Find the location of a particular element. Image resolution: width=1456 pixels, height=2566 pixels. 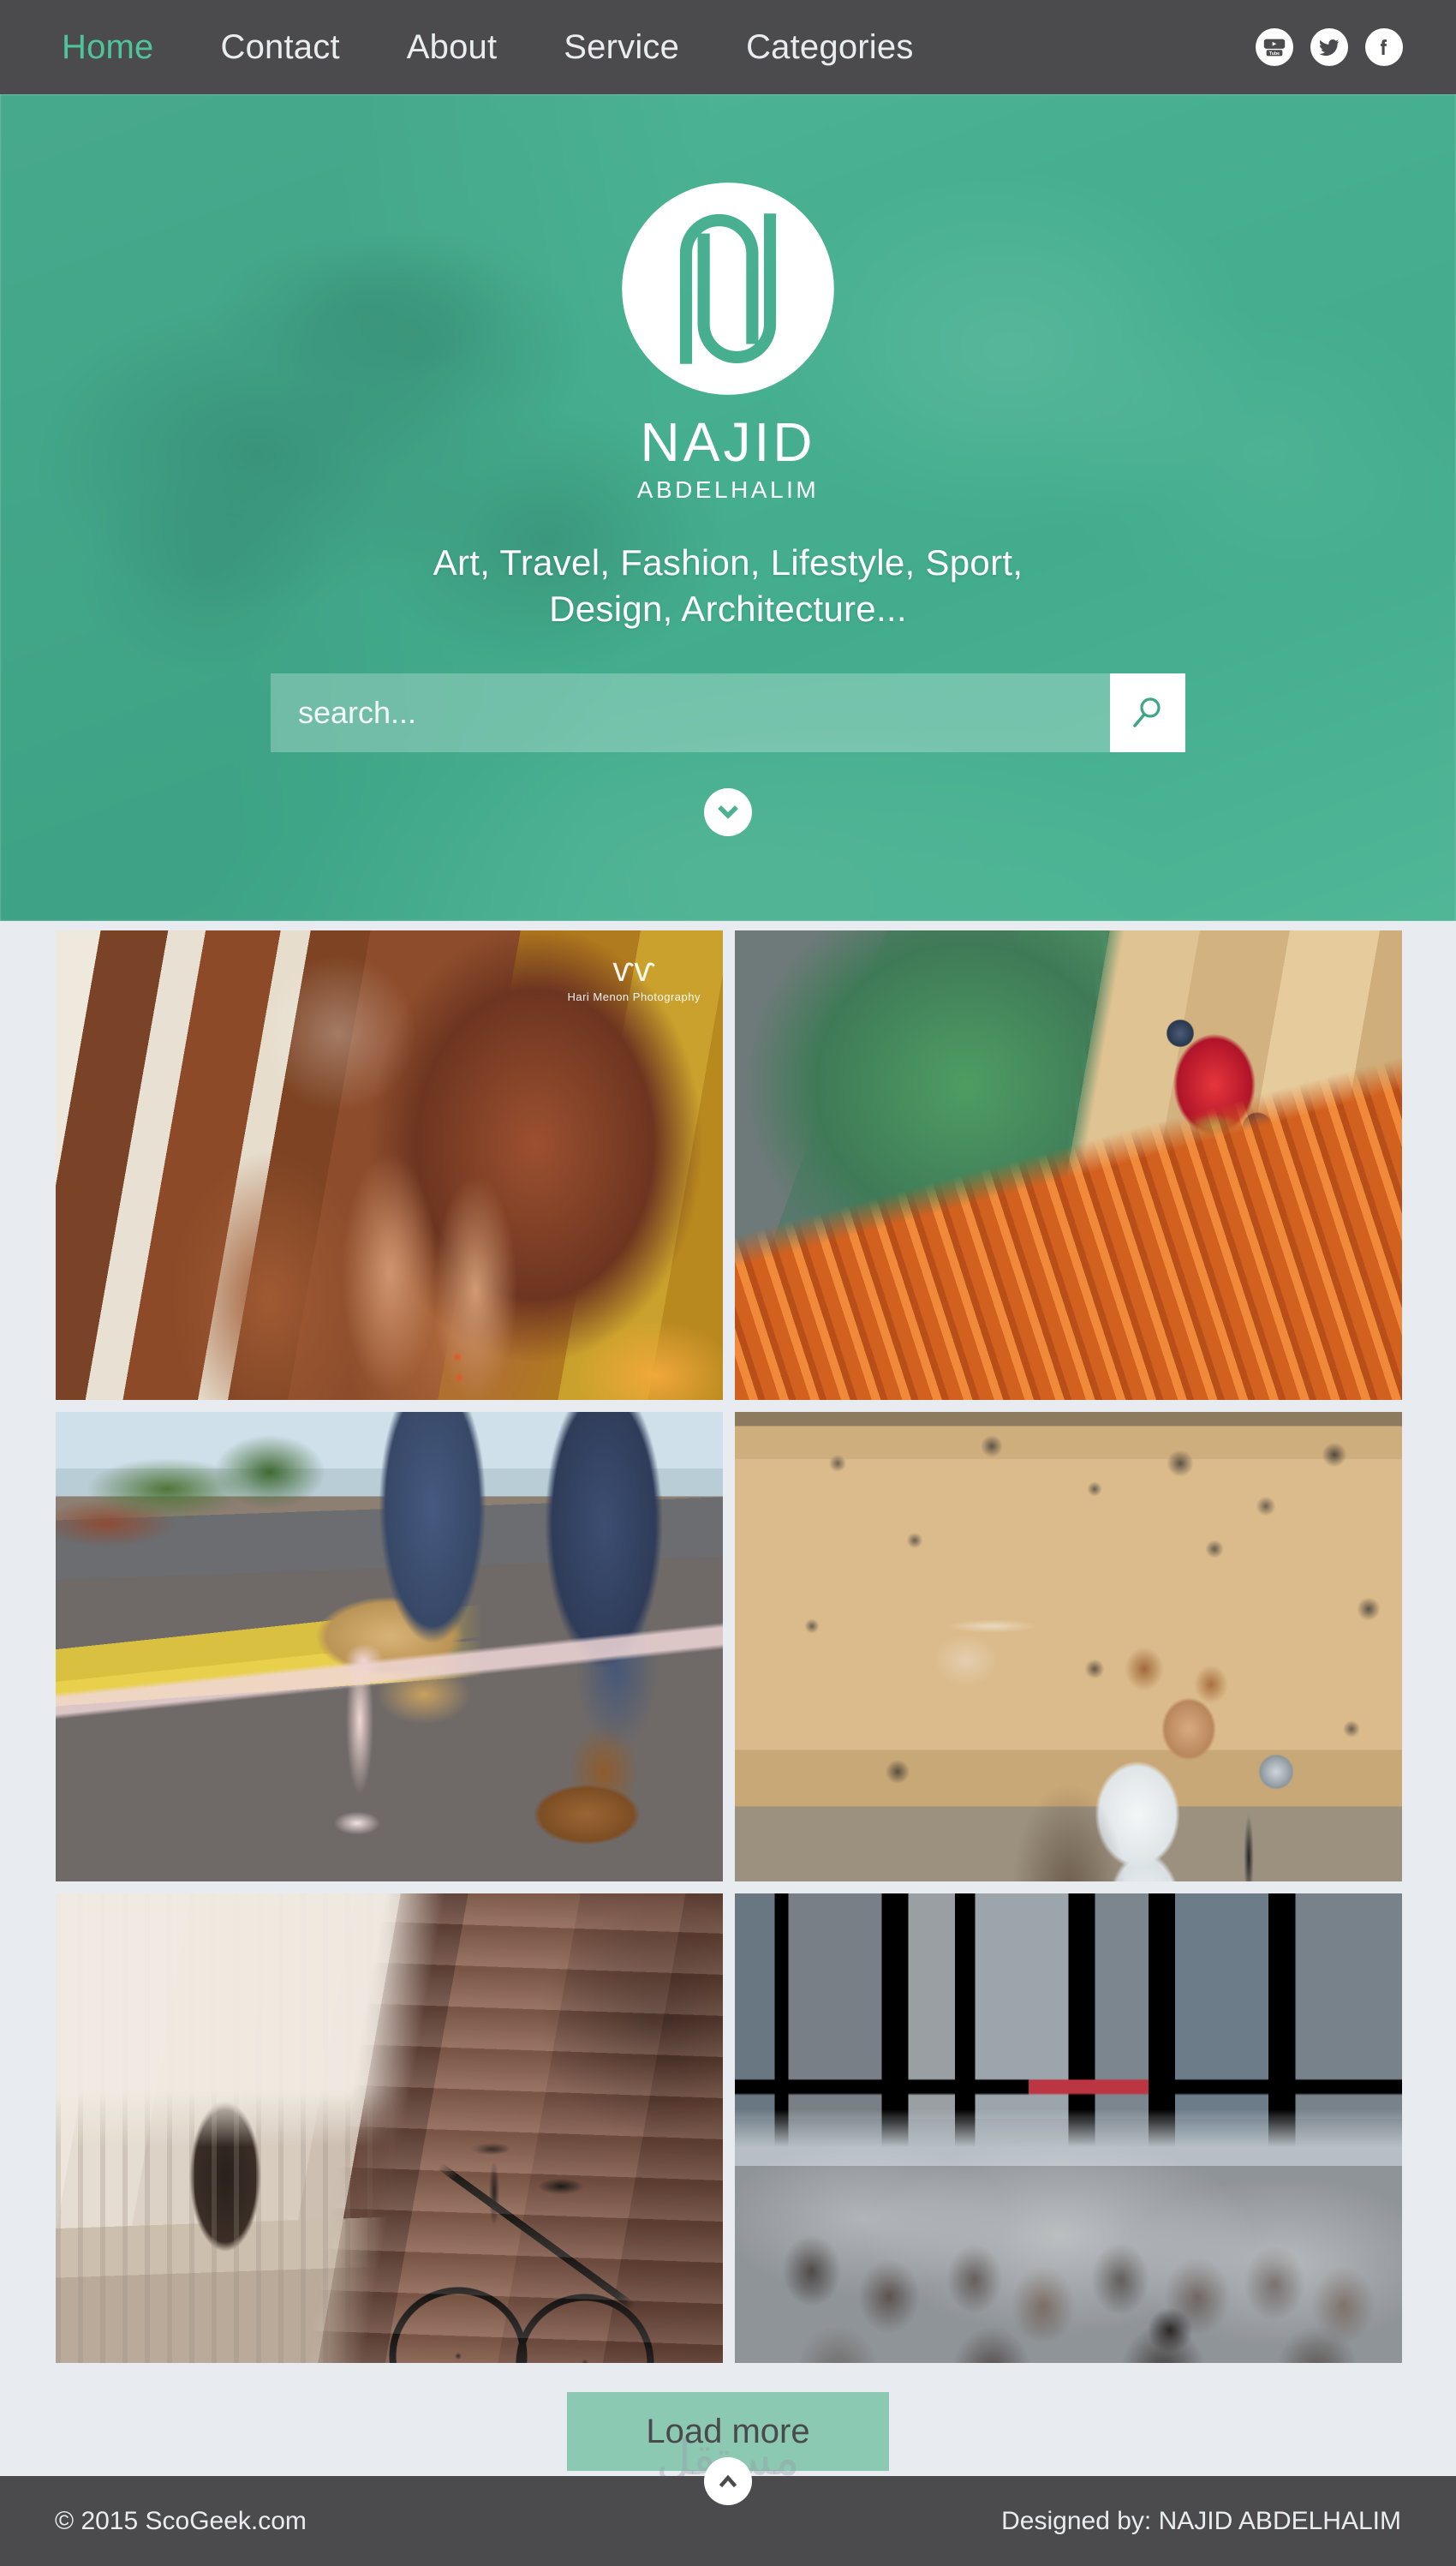

gallery-item-bicycle-archway is located at coordinates (389, 2128).